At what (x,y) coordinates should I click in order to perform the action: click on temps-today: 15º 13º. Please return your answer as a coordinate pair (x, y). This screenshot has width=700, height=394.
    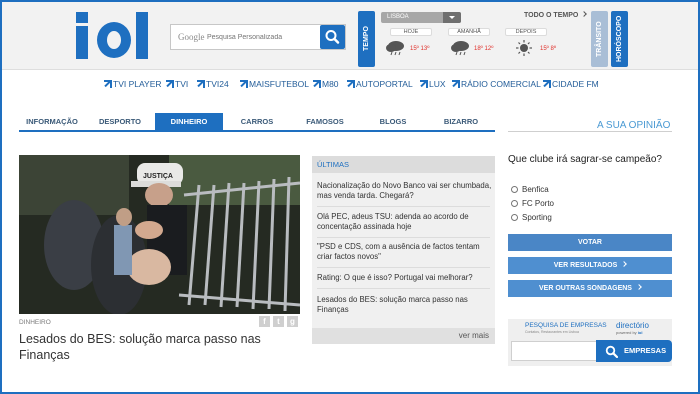
    Looking at the image, I should click on (420, 49).